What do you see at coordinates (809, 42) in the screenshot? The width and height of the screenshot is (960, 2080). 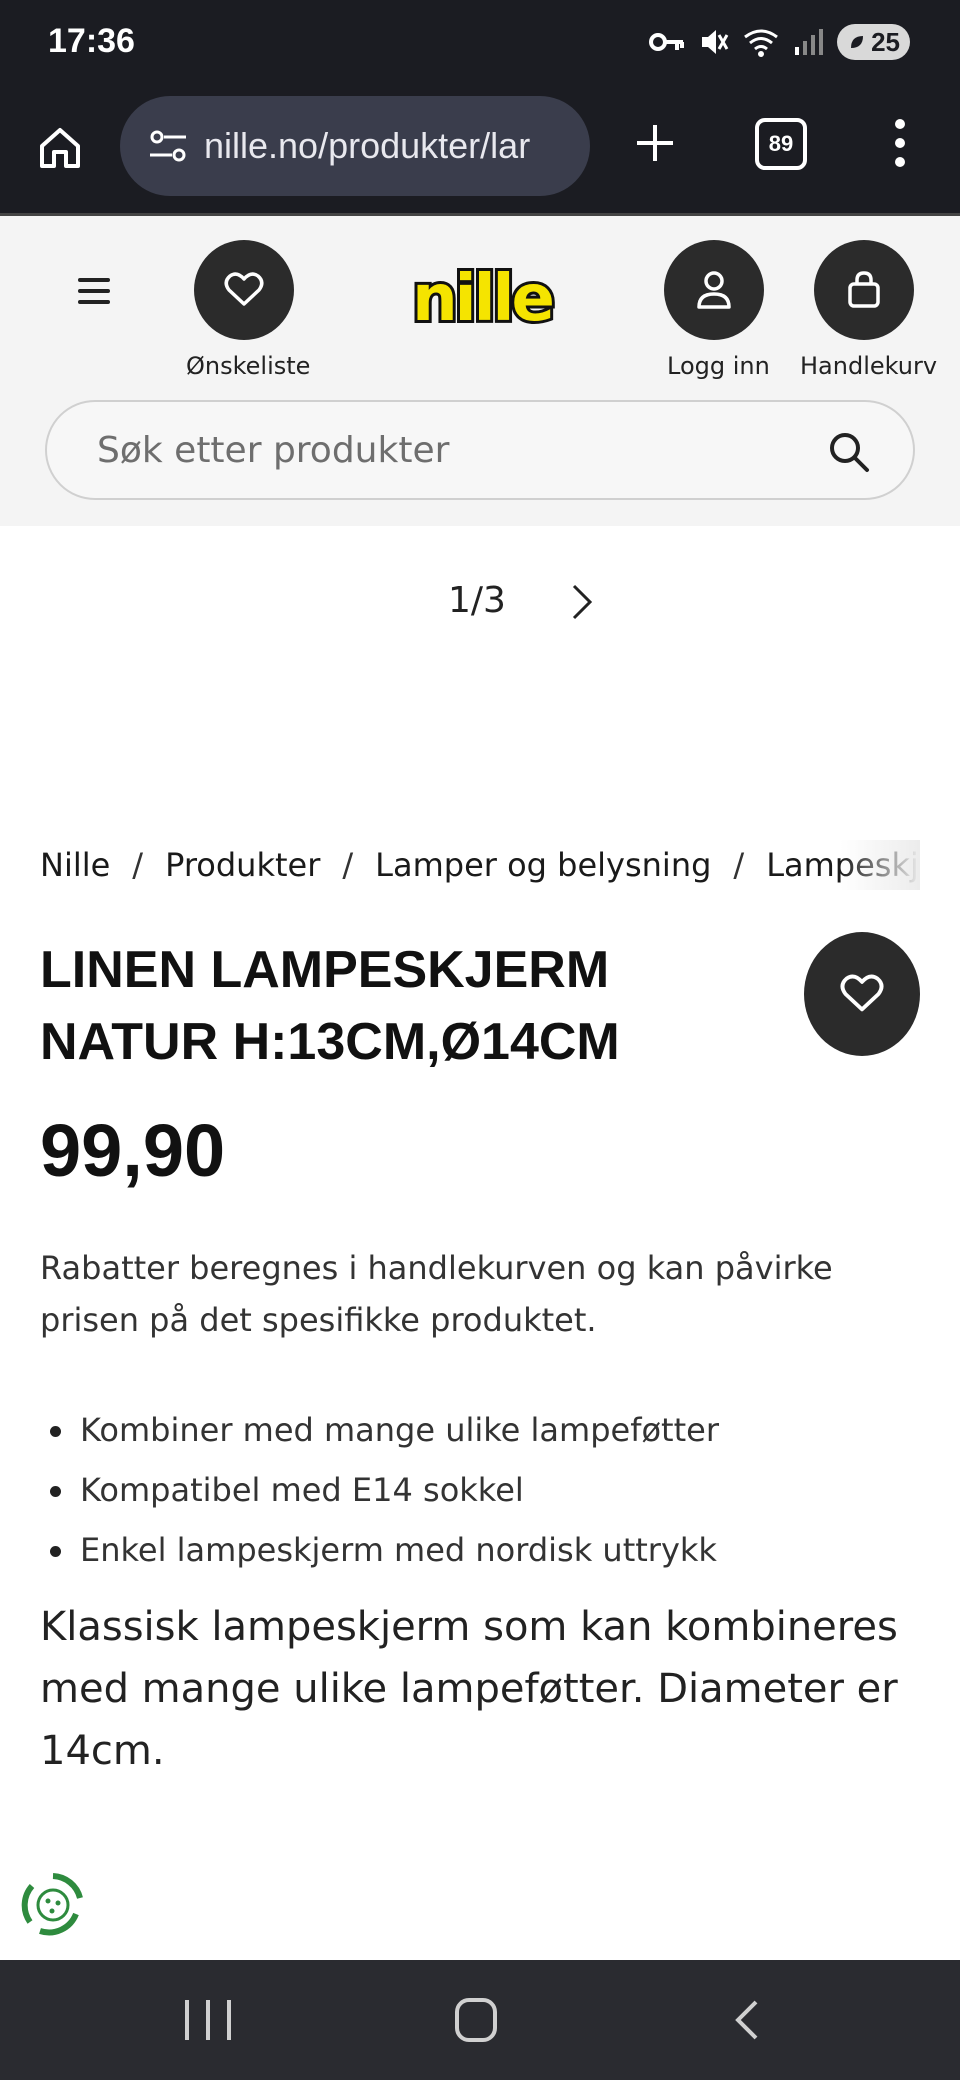 I see `signal-icon` at bounding box center [809, 42].